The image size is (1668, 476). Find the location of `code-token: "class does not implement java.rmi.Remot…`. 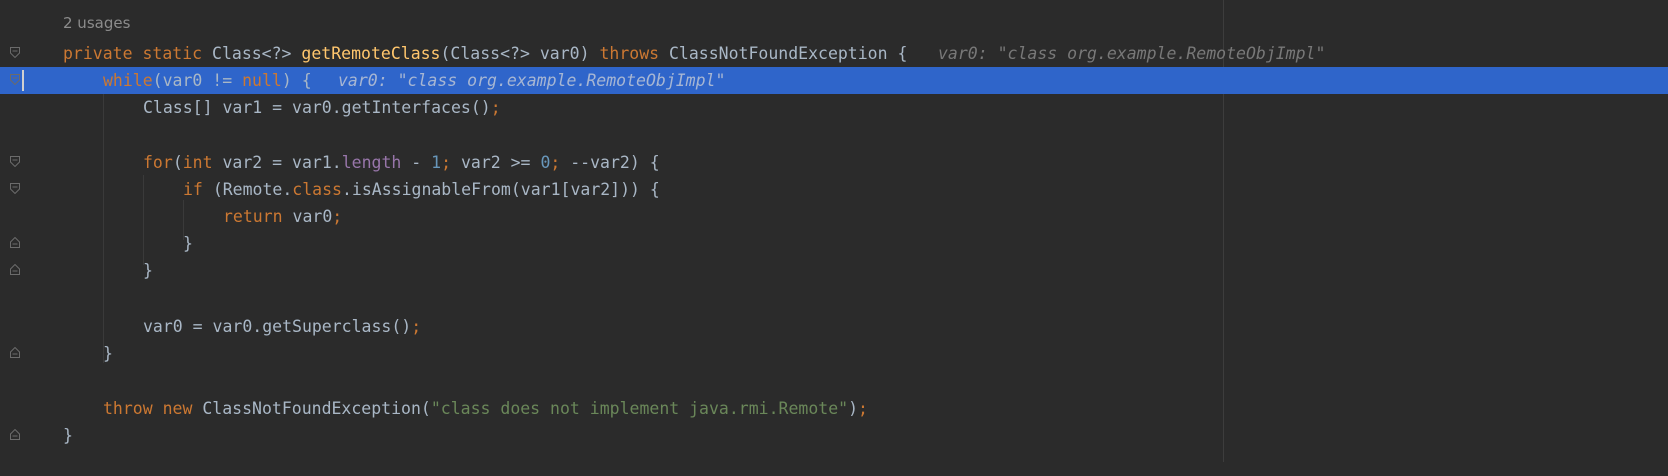

code-token: "class does not implement java.rmi.Remot… is located at coordinates (639, 408).